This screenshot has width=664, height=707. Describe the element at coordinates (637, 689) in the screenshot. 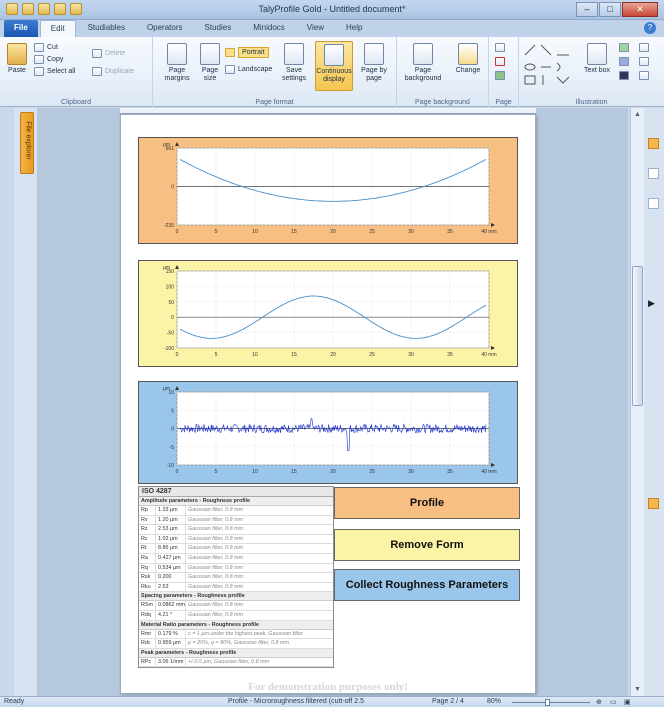

I see `scroll-down-arrow-icon: ▼` at that location.